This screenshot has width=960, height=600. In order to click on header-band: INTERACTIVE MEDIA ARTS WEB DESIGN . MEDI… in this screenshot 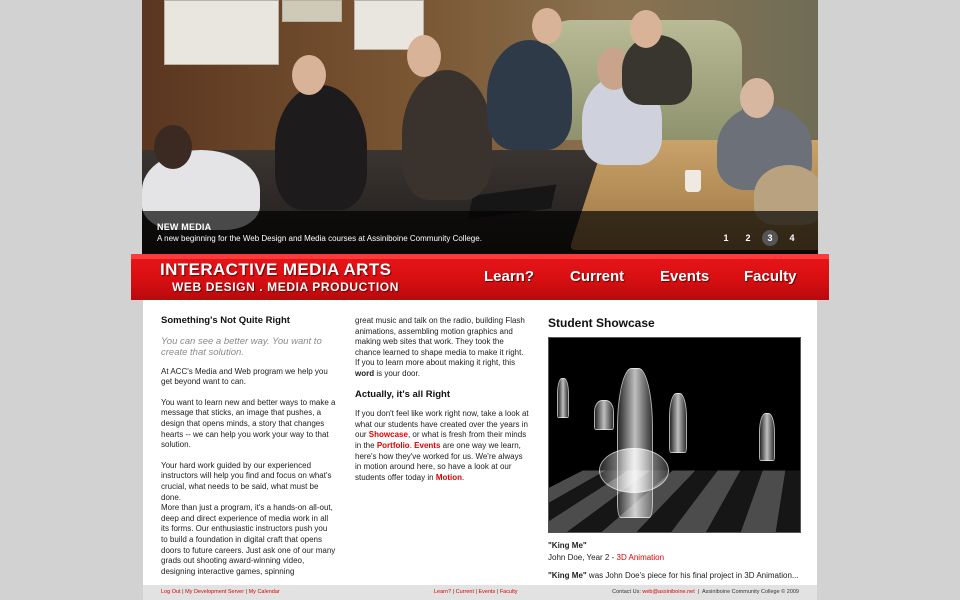, I will do `click(480, 277)`.